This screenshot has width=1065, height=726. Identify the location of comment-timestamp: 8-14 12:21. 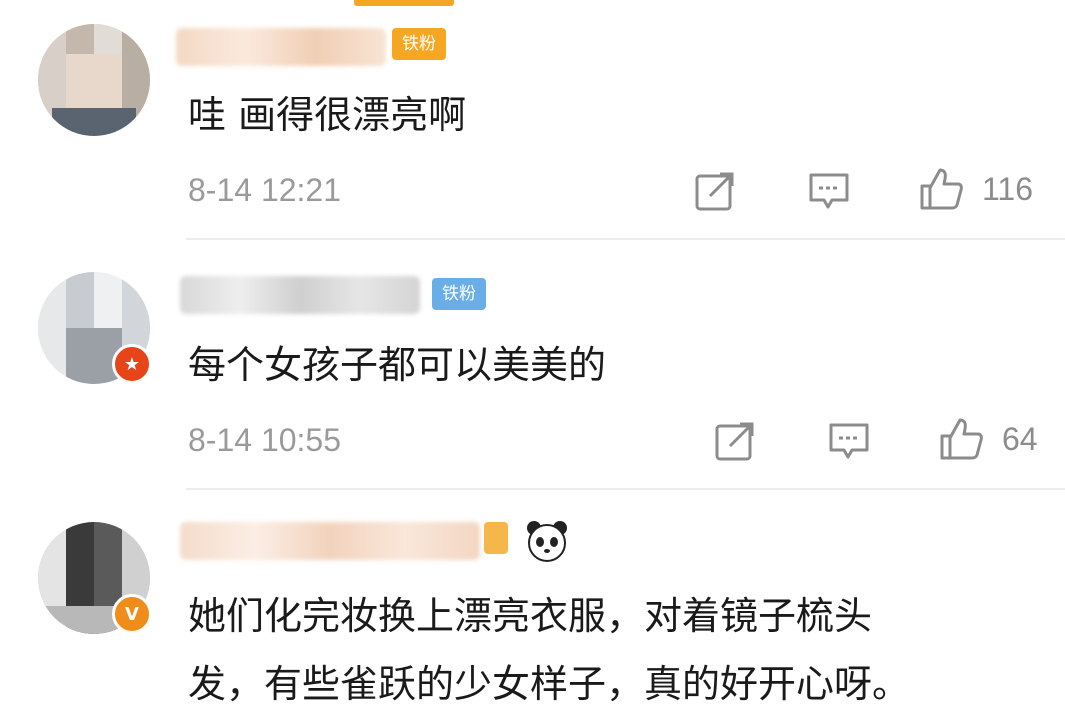
(265, 190).